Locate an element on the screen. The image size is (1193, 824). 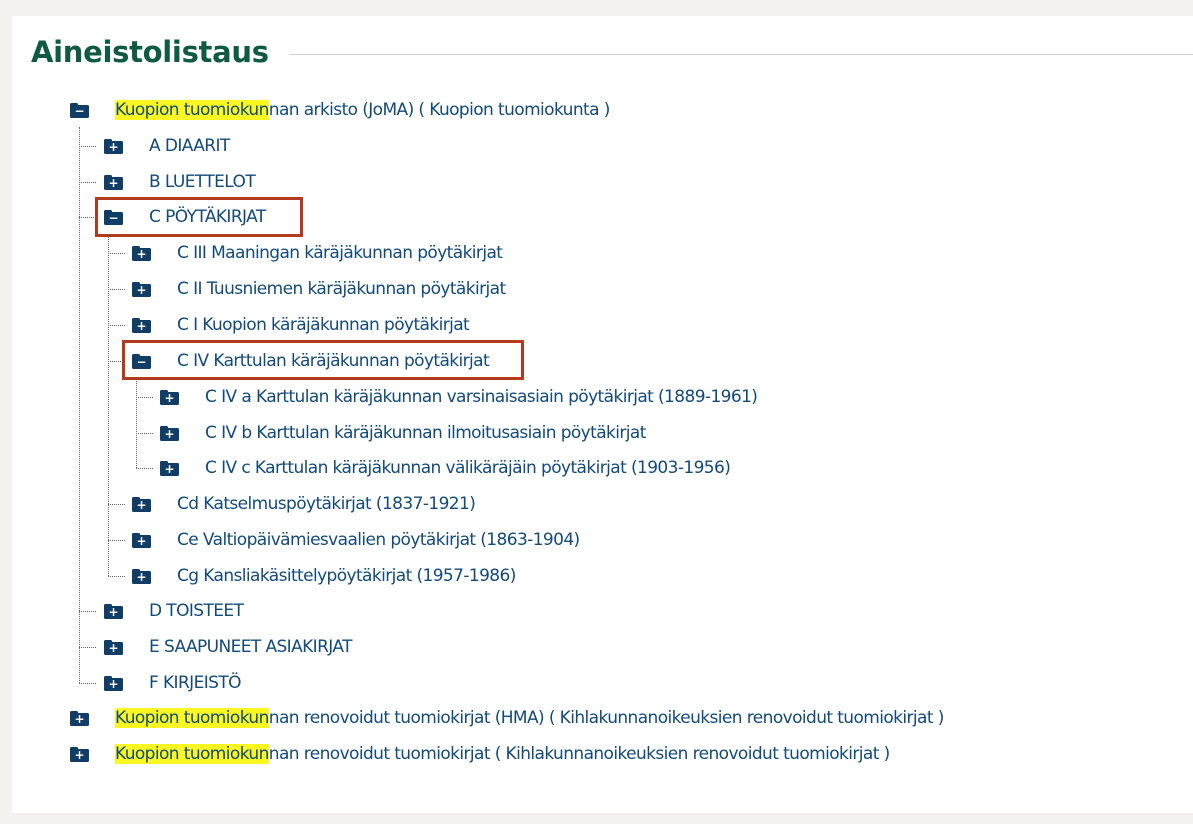
tree-node-e-saapuneet: + E SAAPUNEET ASIAKIRJAT is located at coordinates (228, 647).